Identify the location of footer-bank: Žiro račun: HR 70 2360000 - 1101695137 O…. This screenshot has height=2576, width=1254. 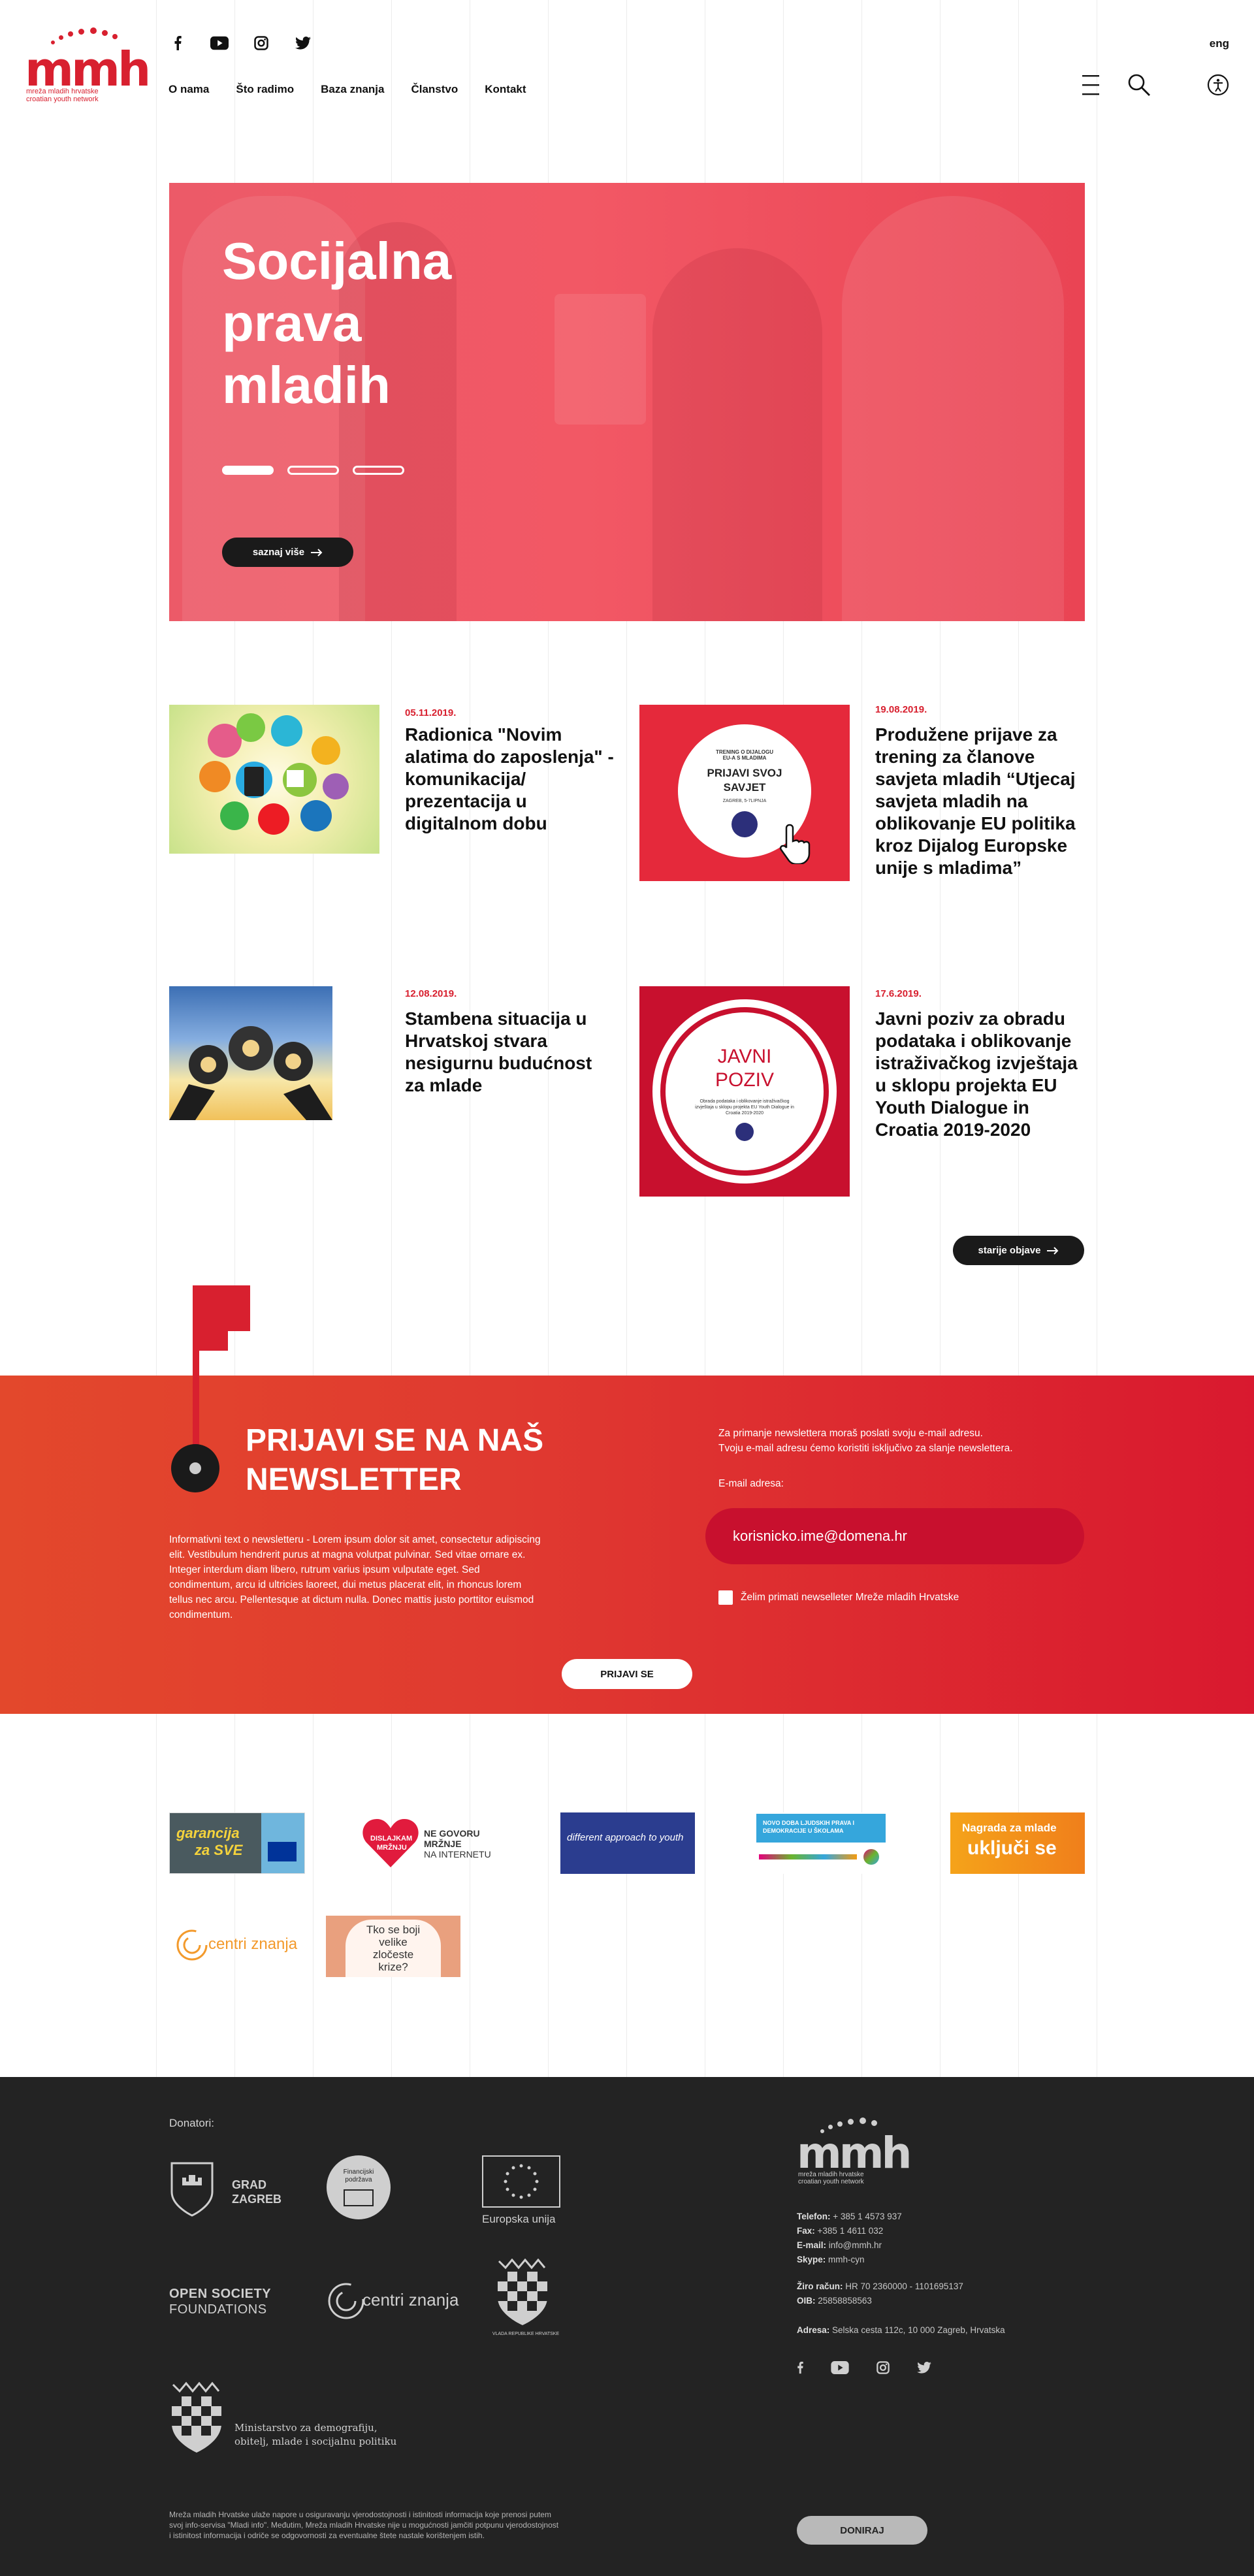
(880, 2293).